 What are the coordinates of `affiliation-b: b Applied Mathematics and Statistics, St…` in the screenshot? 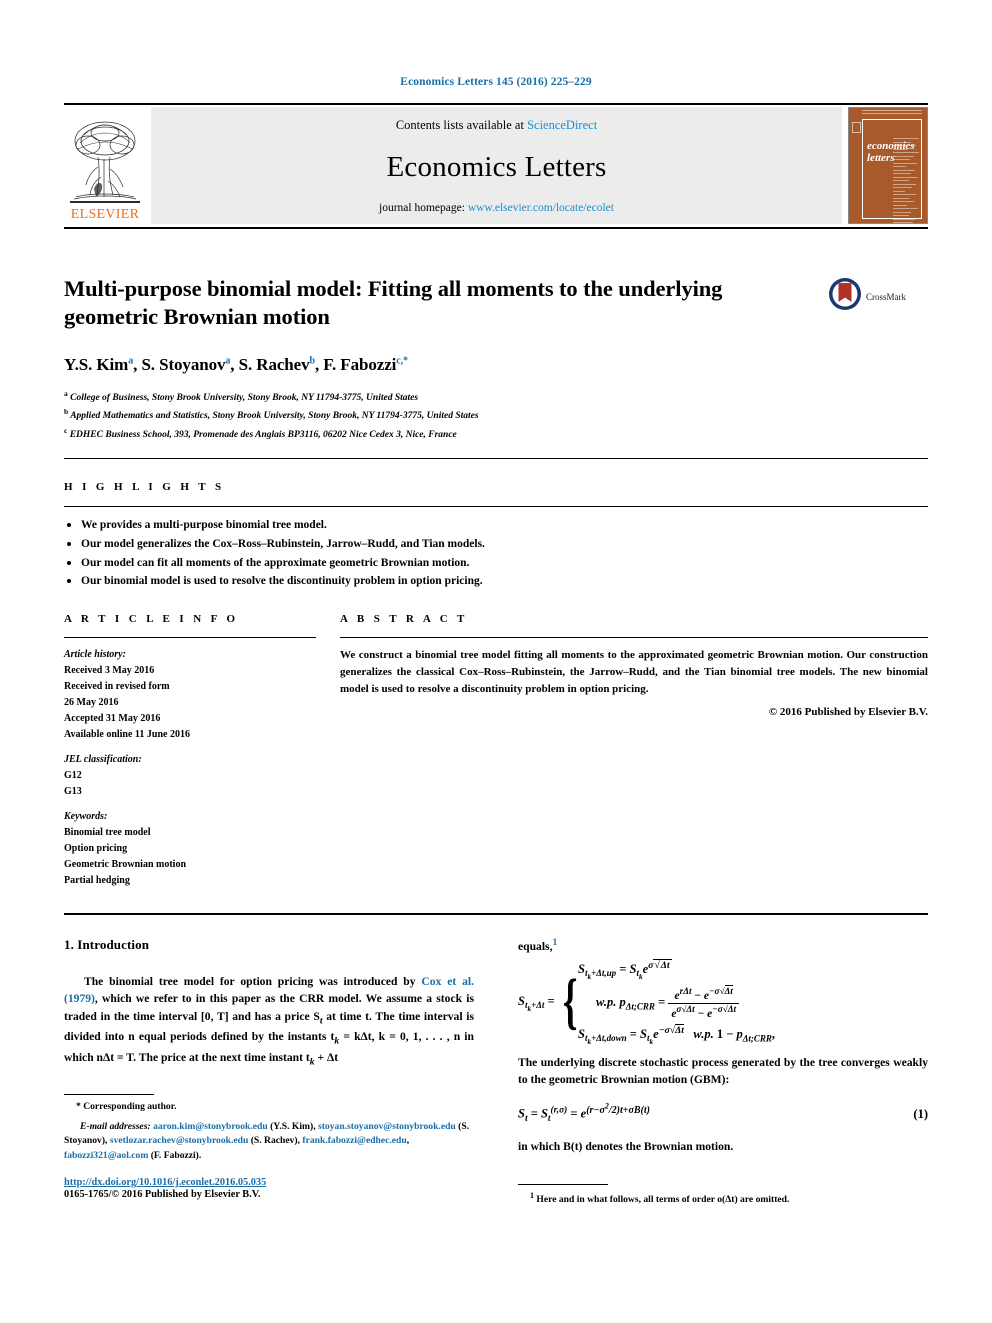 It's located at (496, 415).